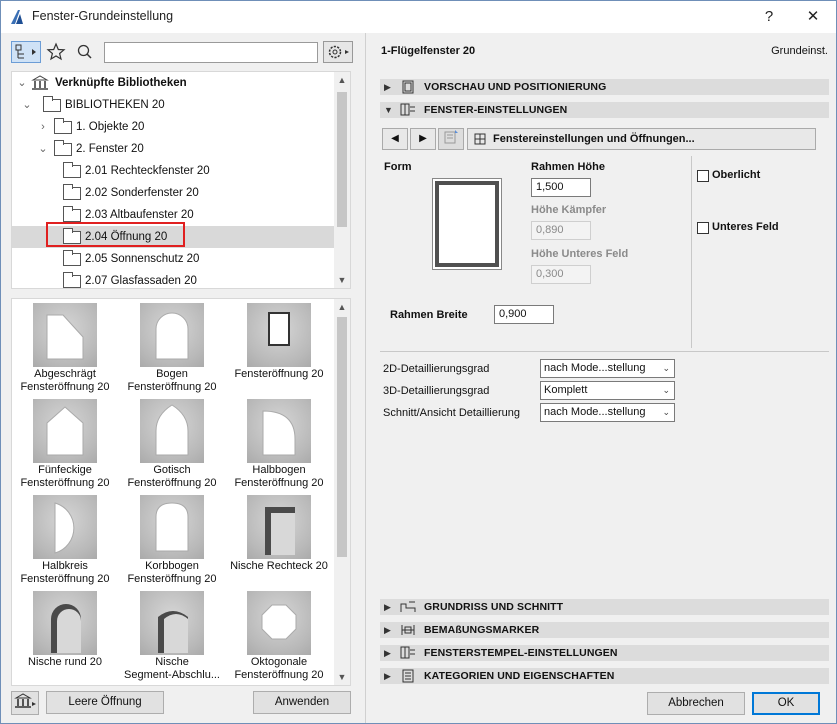 Image resolution: width=837 pixels, height=724 pixels. I want to click on gallery-item: Nische Rechteck 20, so click(279, 539).